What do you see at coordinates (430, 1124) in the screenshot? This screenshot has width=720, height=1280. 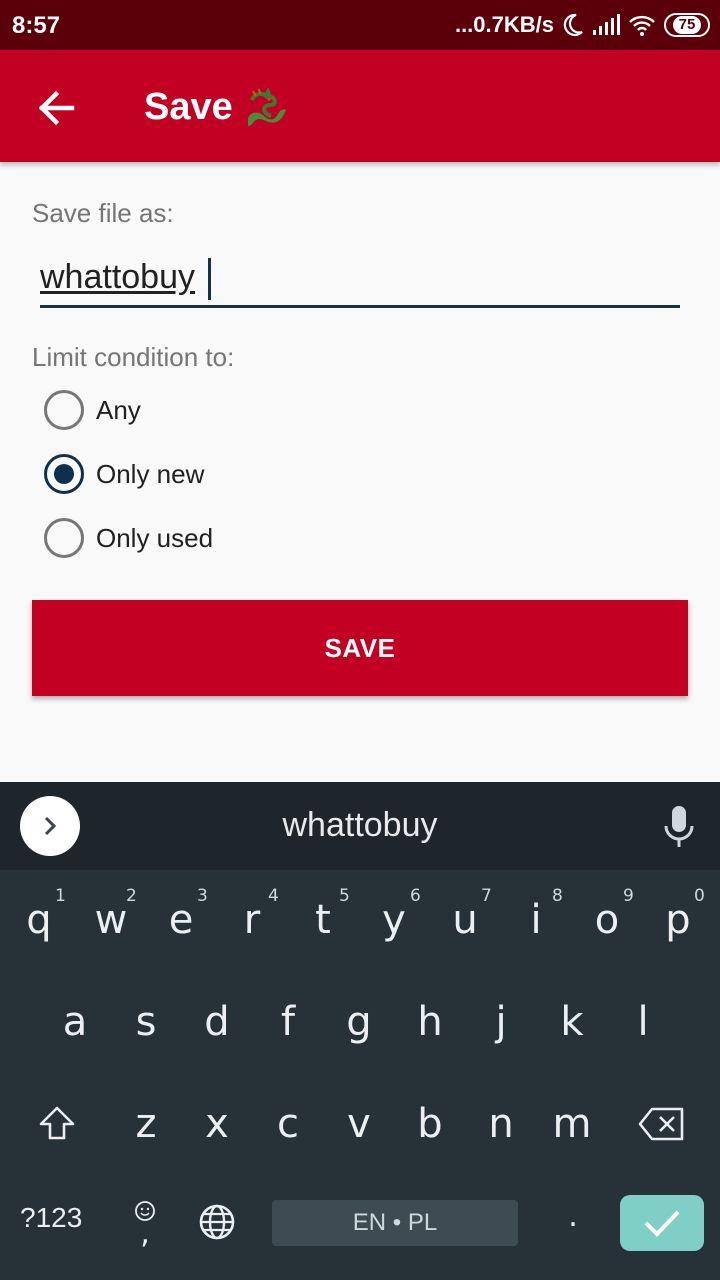 I see `key-b: b` at bounding box center [430, 1124].